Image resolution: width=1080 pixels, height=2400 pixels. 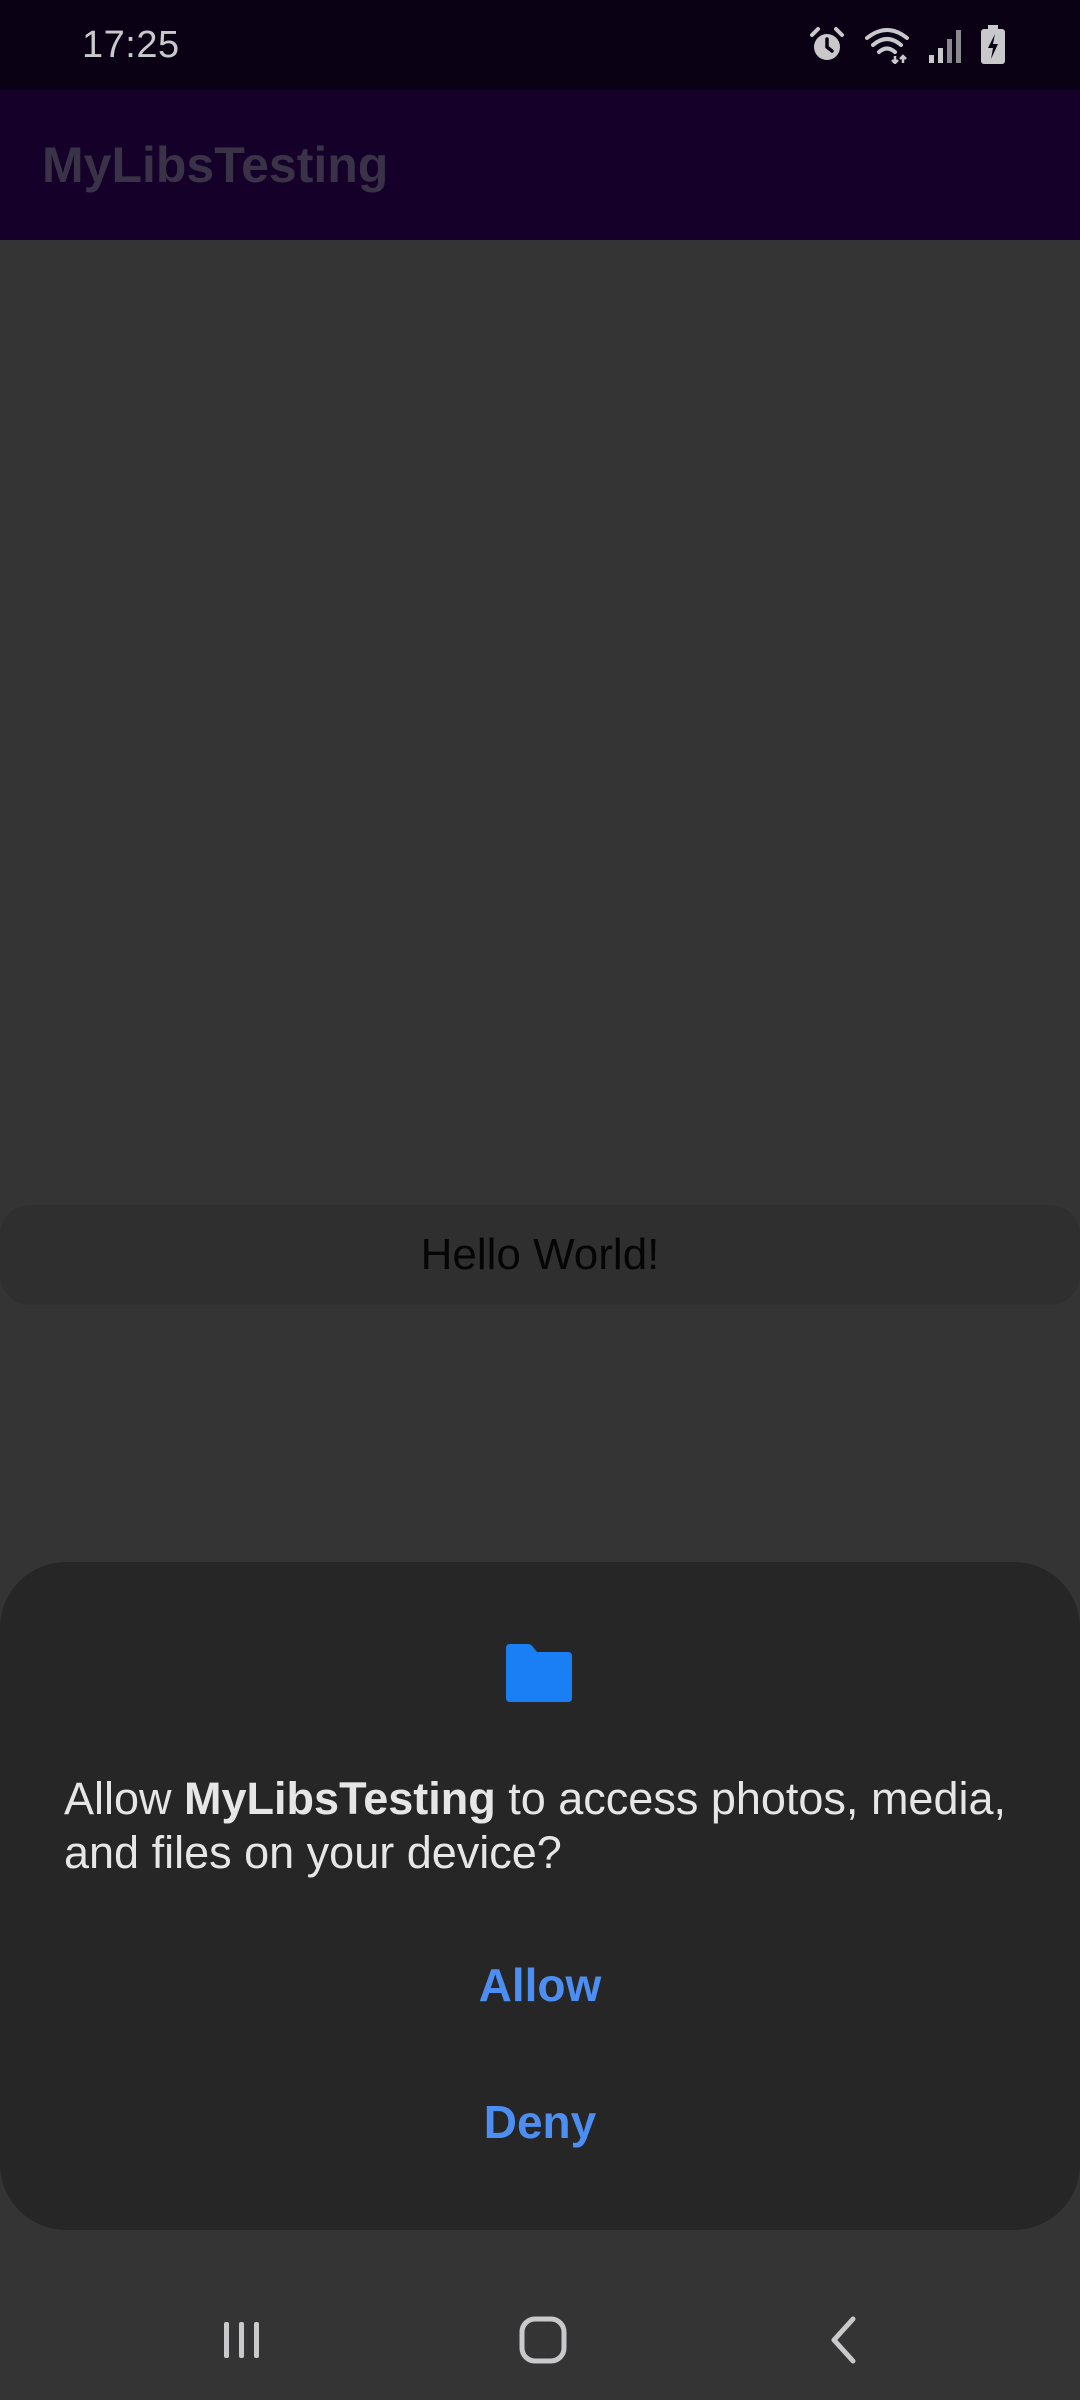 I want to click on folder-icon, so click(x=539, y=1675).